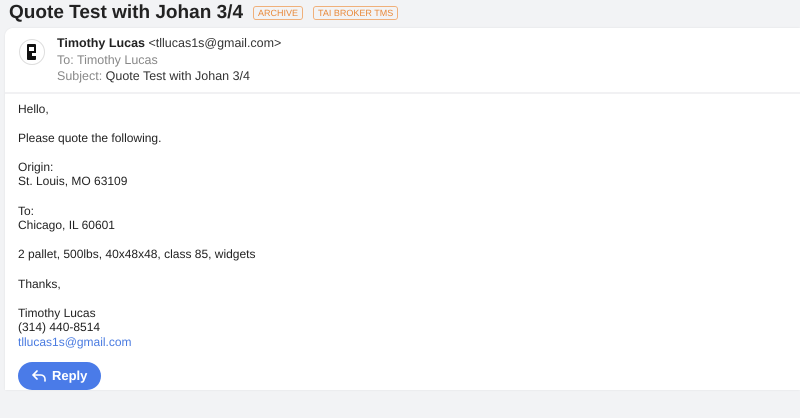 This screenshot has width=800, height=418. Describe the element at coordinates (39, 284) in the screenshot. I see `body-text: Thanks,` at that location.